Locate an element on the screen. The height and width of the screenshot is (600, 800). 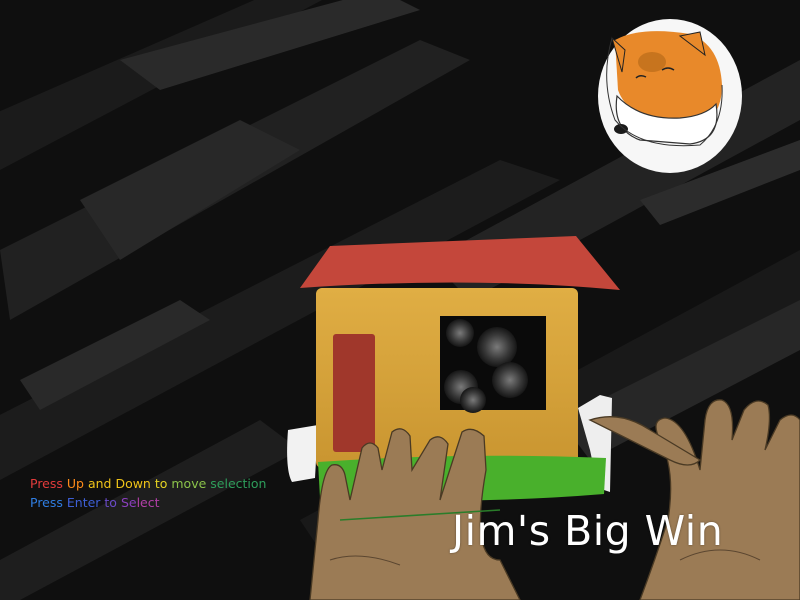
instruction-word: Se is located at coordinates (128, 502).